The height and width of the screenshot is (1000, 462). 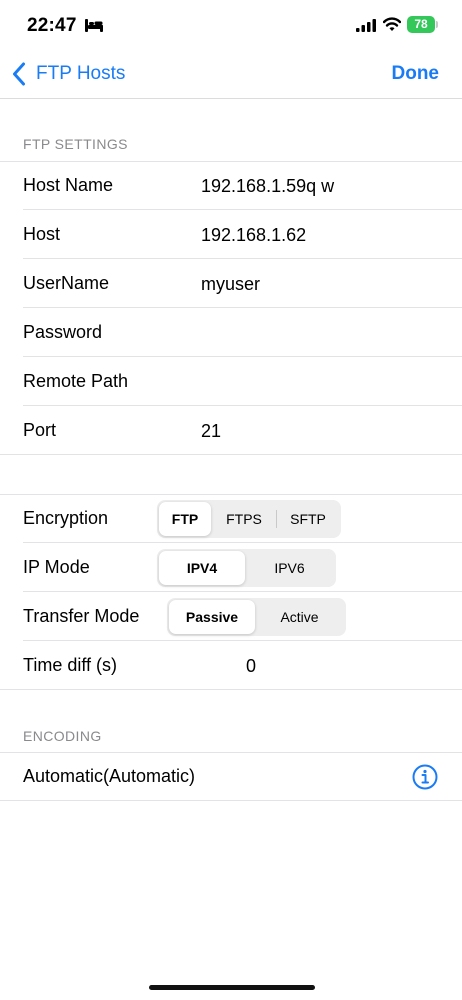 I want to click on ip-mode-segmented-control: IPV4 IPV6, so click(x=246, y=568).